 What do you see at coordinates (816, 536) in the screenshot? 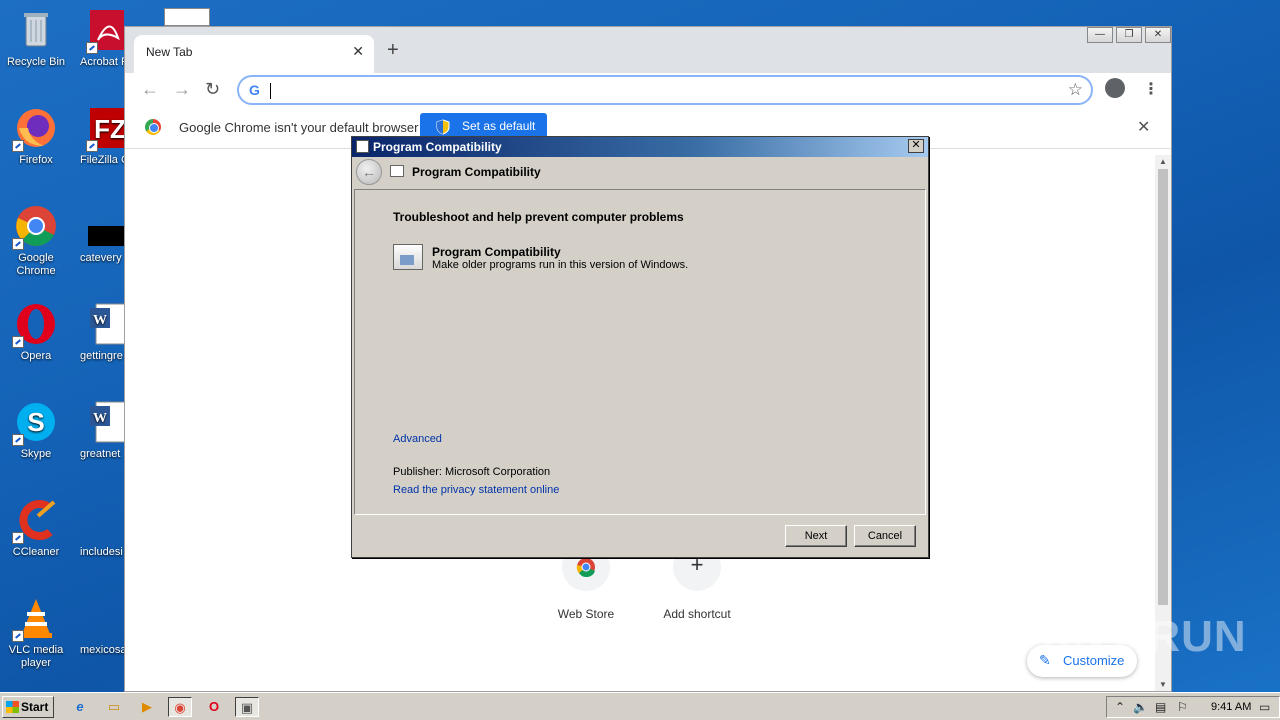
I see `next-button: Next` at bounding box center [816, 536].